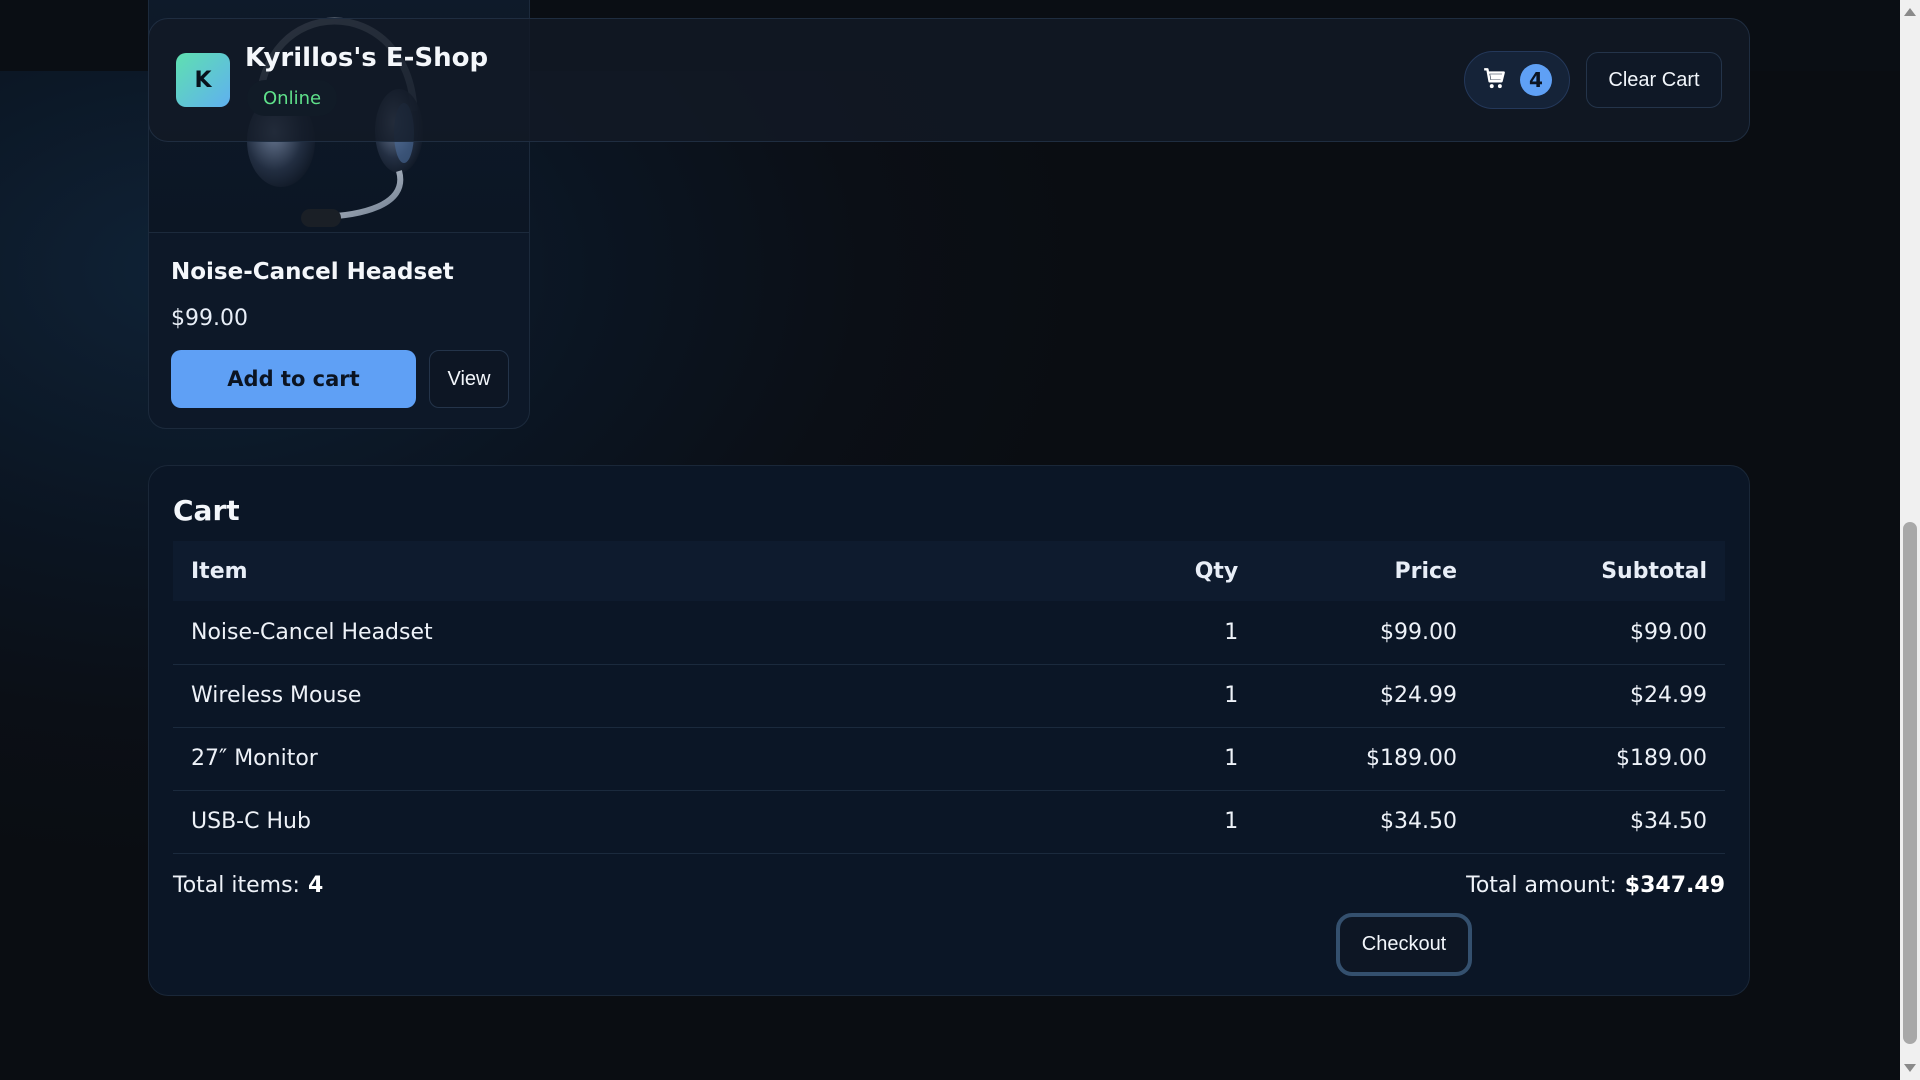  Describe the element at coordinates (367, 58) in the screenshot. I see `shop-name: Kyrillos's E-Shop` at that location.